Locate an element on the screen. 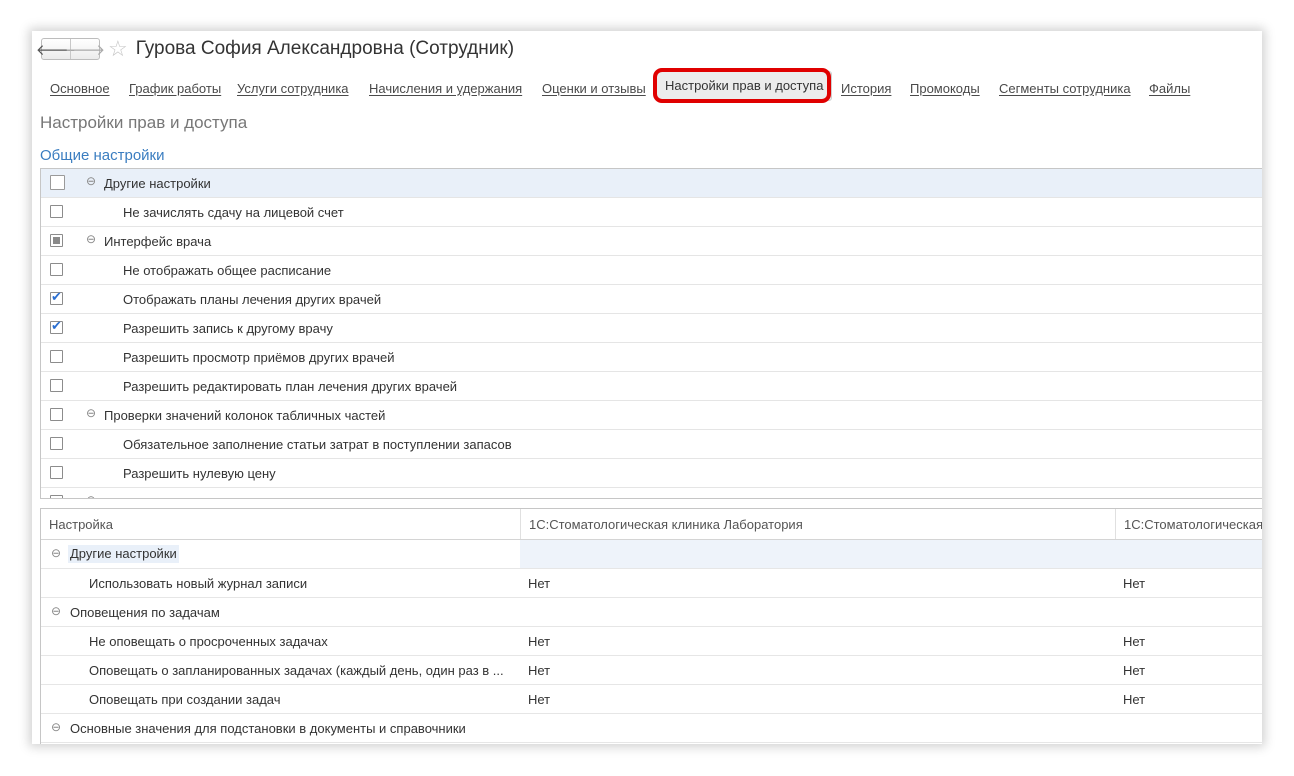 The height and width of the screenshot is (776, 1294). tab-main: Основное is located at coordinates (80, 88).